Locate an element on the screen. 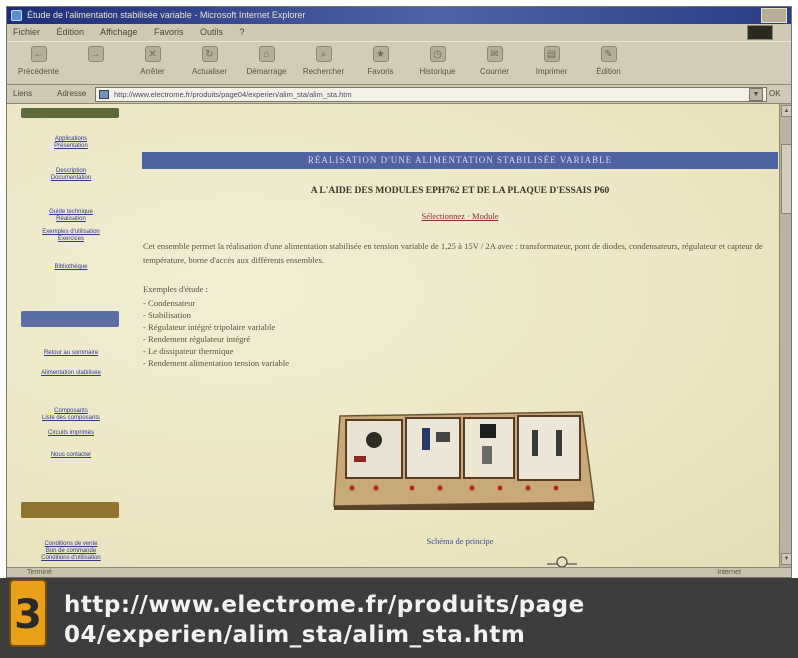  sidebar-link-label: Alimentation stabilisée is located at coordinates (71, 373).